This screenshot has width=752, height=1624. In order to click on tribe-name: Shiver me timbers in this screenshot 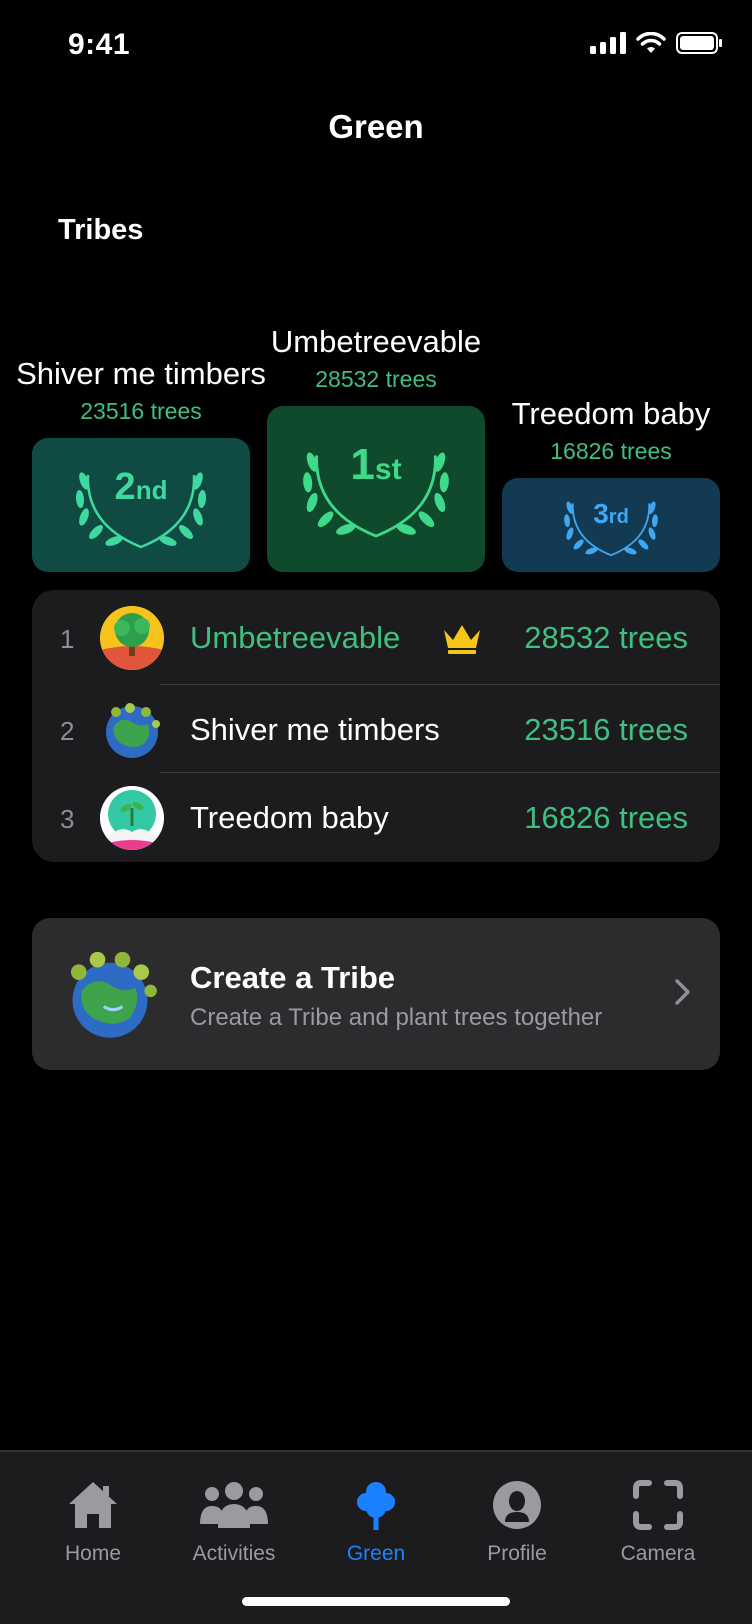, I will do `click(315, 729)`.